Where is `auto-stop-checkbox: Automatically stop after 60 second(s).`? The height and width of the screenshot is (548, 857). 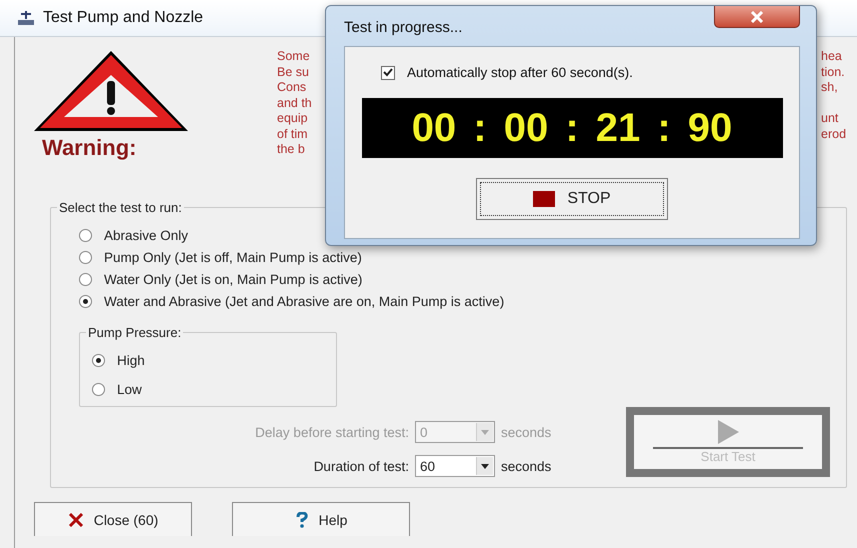
auto-stop-checkbox: Automatically stop after 60 second(s). is located at coordinates (507, 72).